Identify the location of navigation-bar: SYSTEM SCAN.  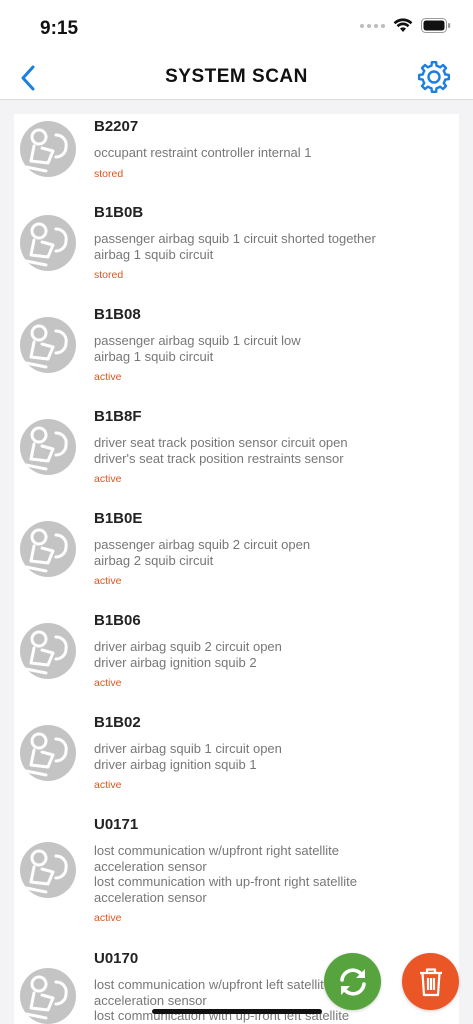
(236, 78).